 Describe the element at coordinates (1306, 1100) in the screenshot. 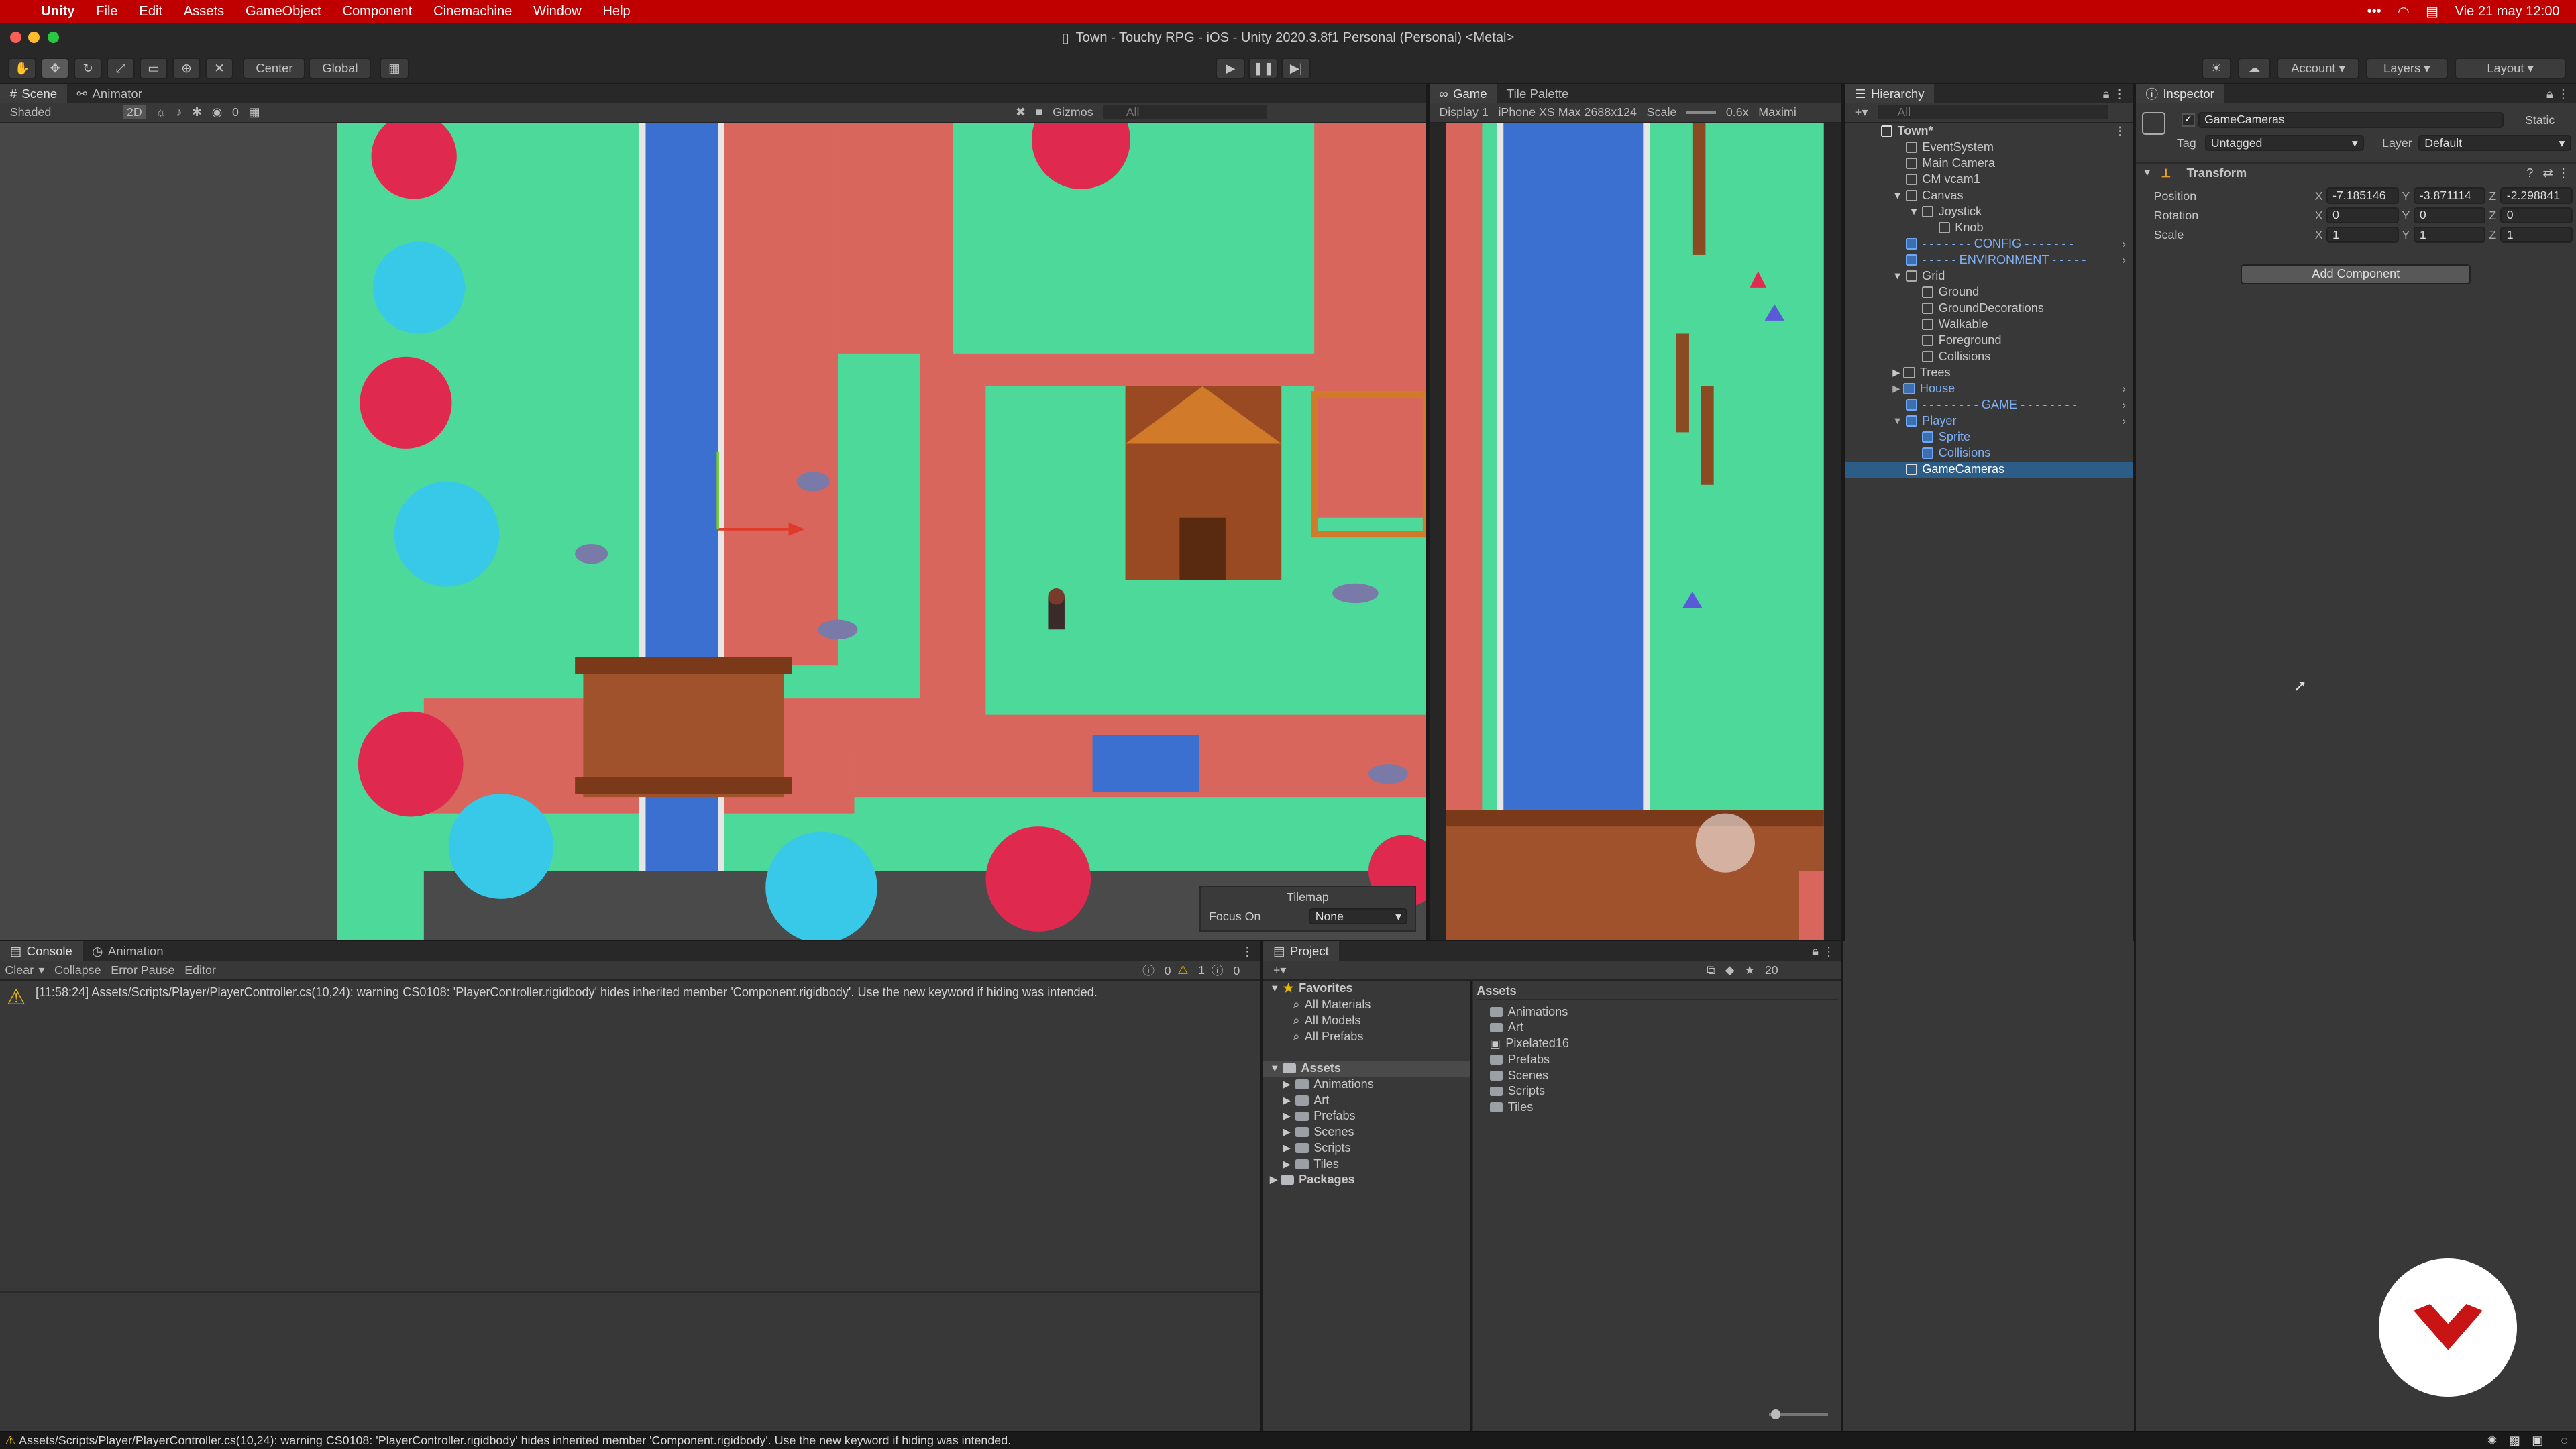

I see `folder-item: ▶ Art` at that location.